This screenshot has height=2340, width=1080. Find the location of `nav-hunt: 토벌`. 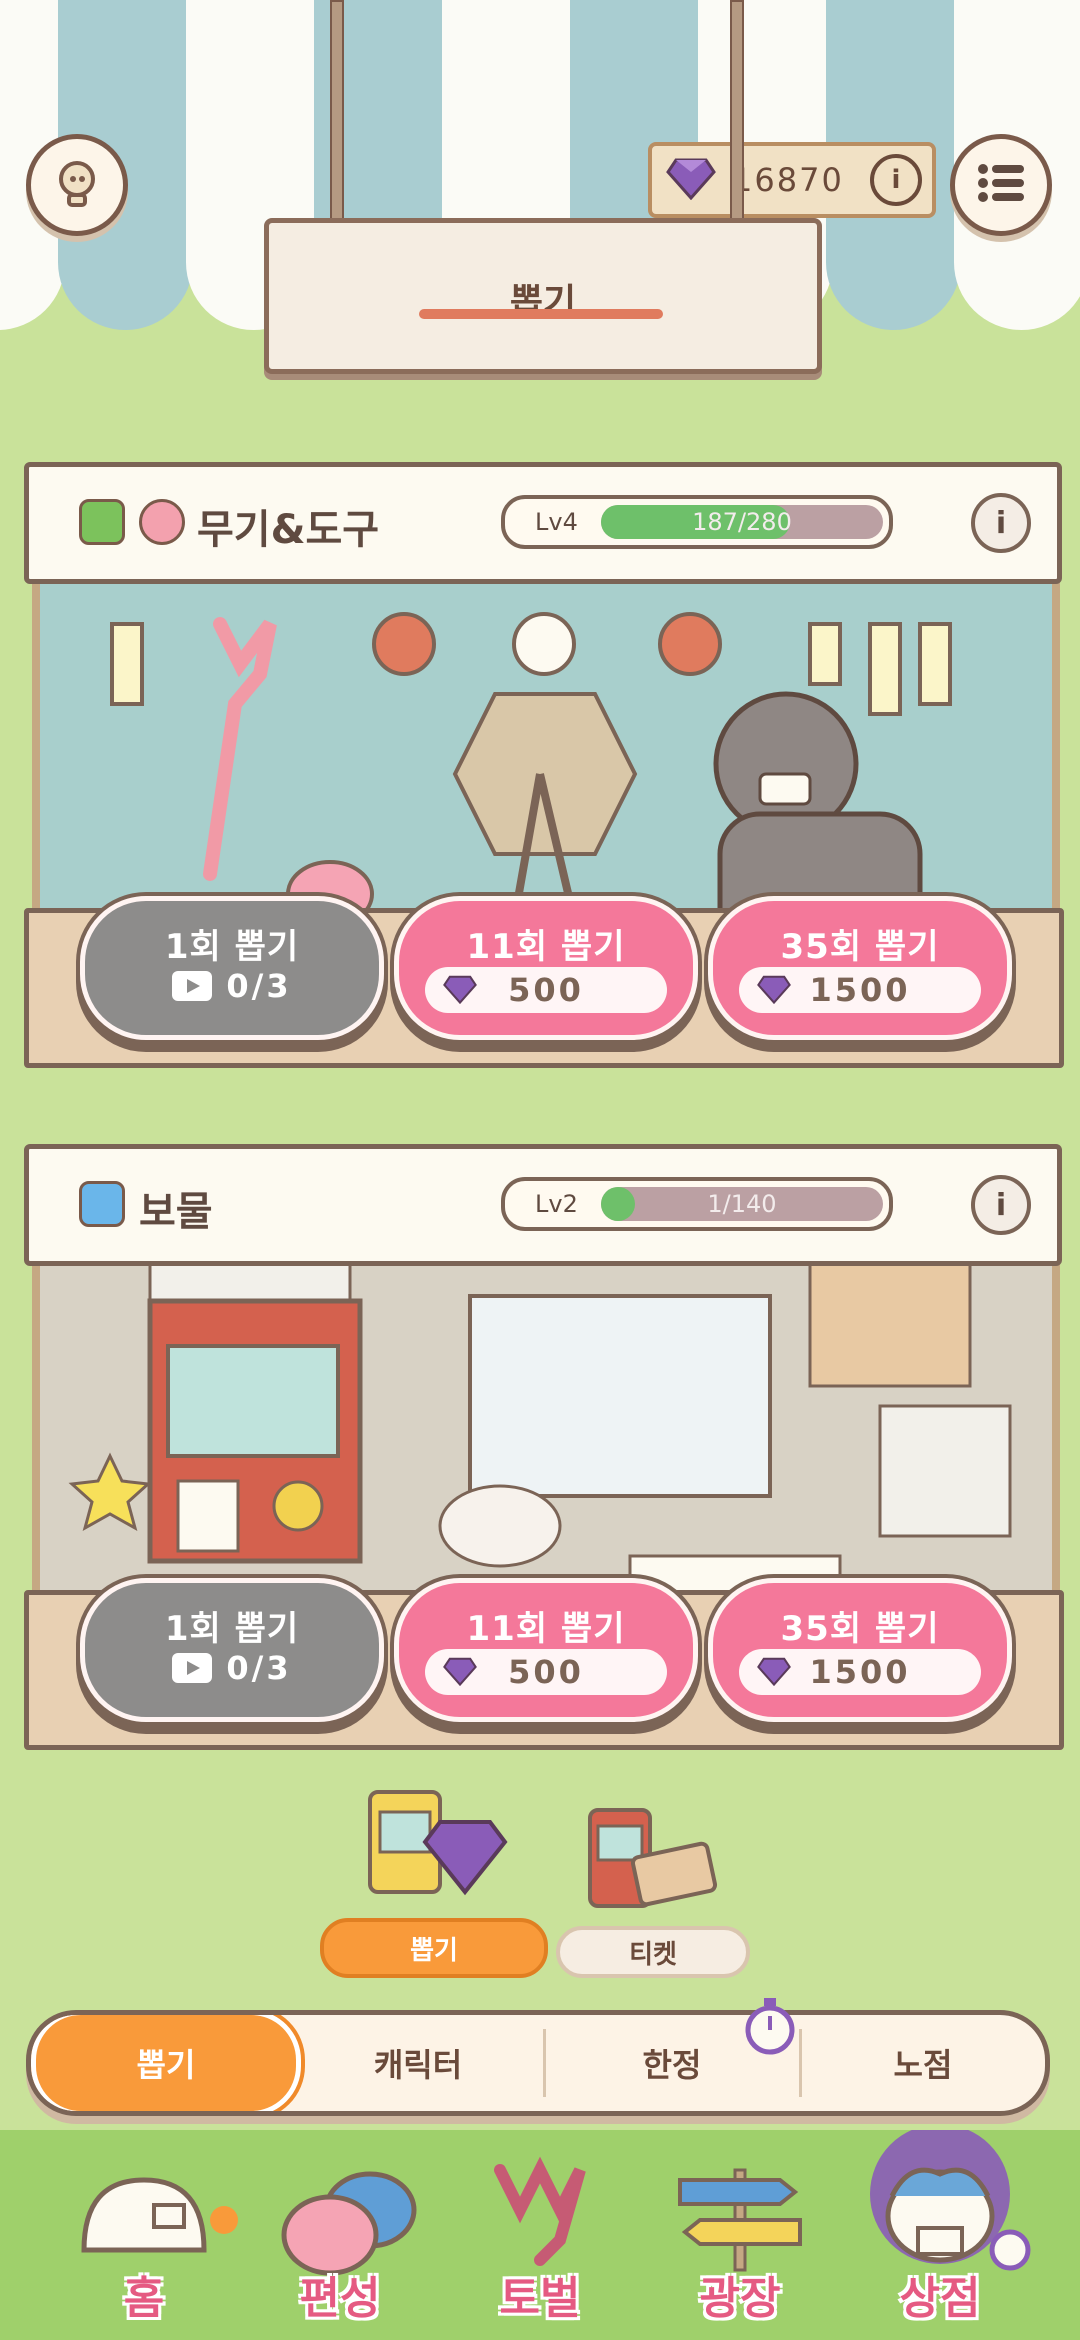

nav-hunt: 토벌 is located at coordinates (540, 2235).